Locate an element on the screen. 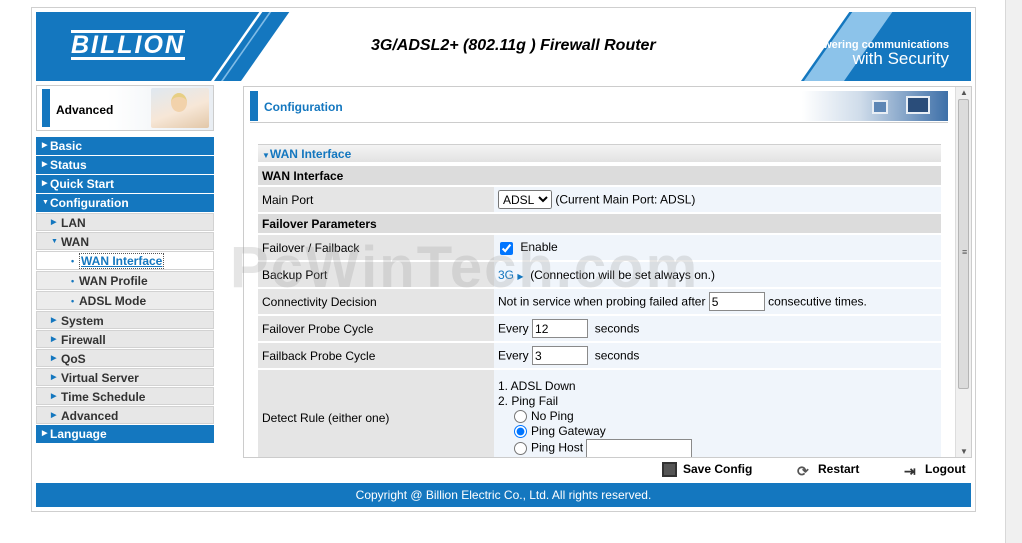 The width and height of the screenshot is (1022, 543). collapse-arrow-icon: ▼ is located at coordinates (266, 155).